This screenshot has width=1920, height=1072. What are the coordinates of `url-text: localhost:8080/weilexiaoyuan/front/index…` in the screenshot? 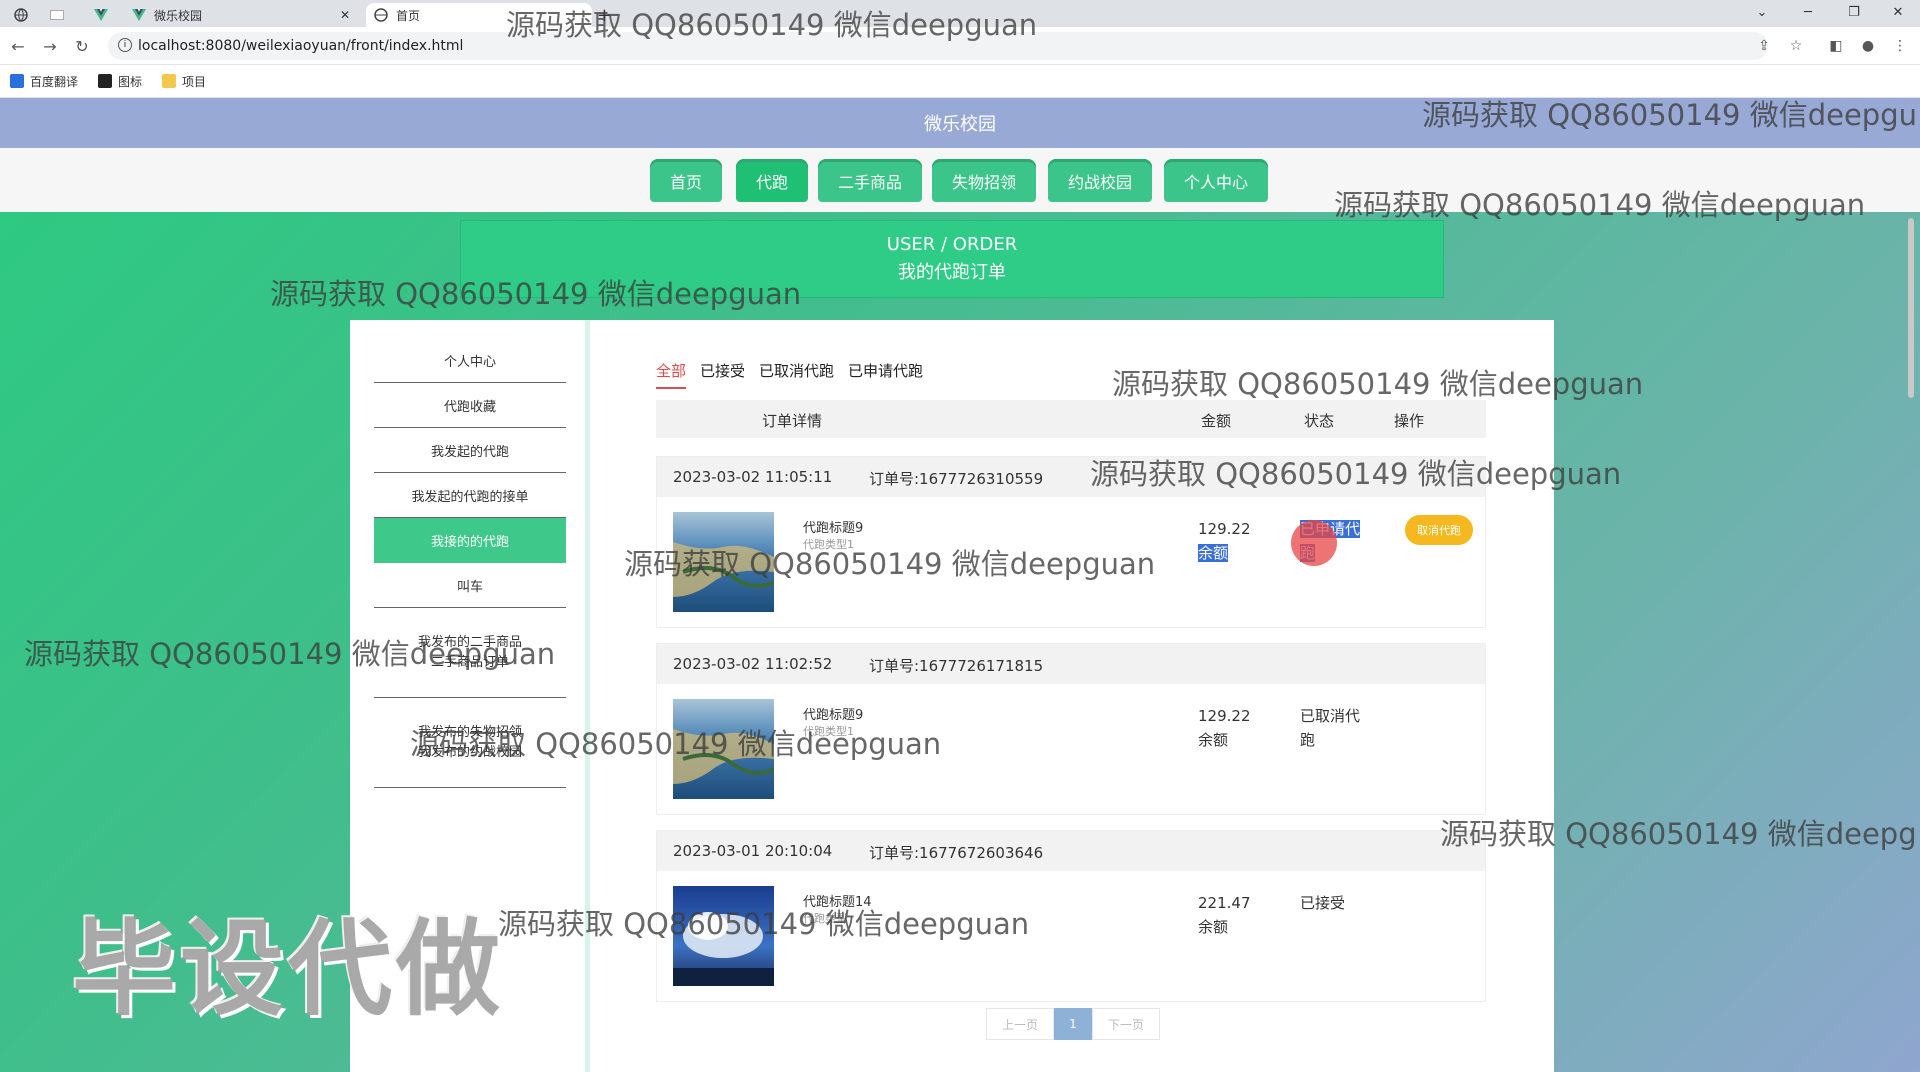 It's located at (301, 46).